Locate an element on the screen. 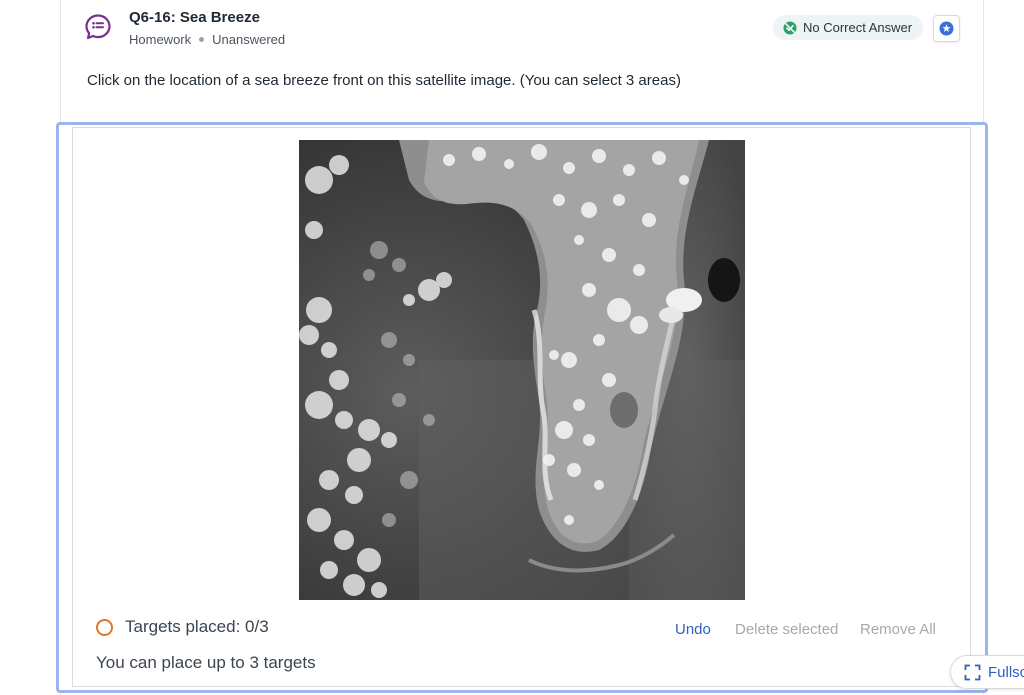  no-correct-answer-badge: No Correct Answer is located at coordinates (848, 27).